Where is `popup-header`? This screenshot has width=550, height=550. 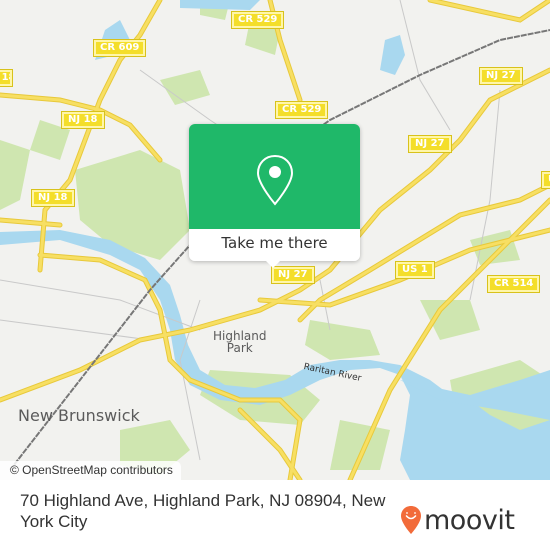 popup-header is located at coordinates (274, 176).